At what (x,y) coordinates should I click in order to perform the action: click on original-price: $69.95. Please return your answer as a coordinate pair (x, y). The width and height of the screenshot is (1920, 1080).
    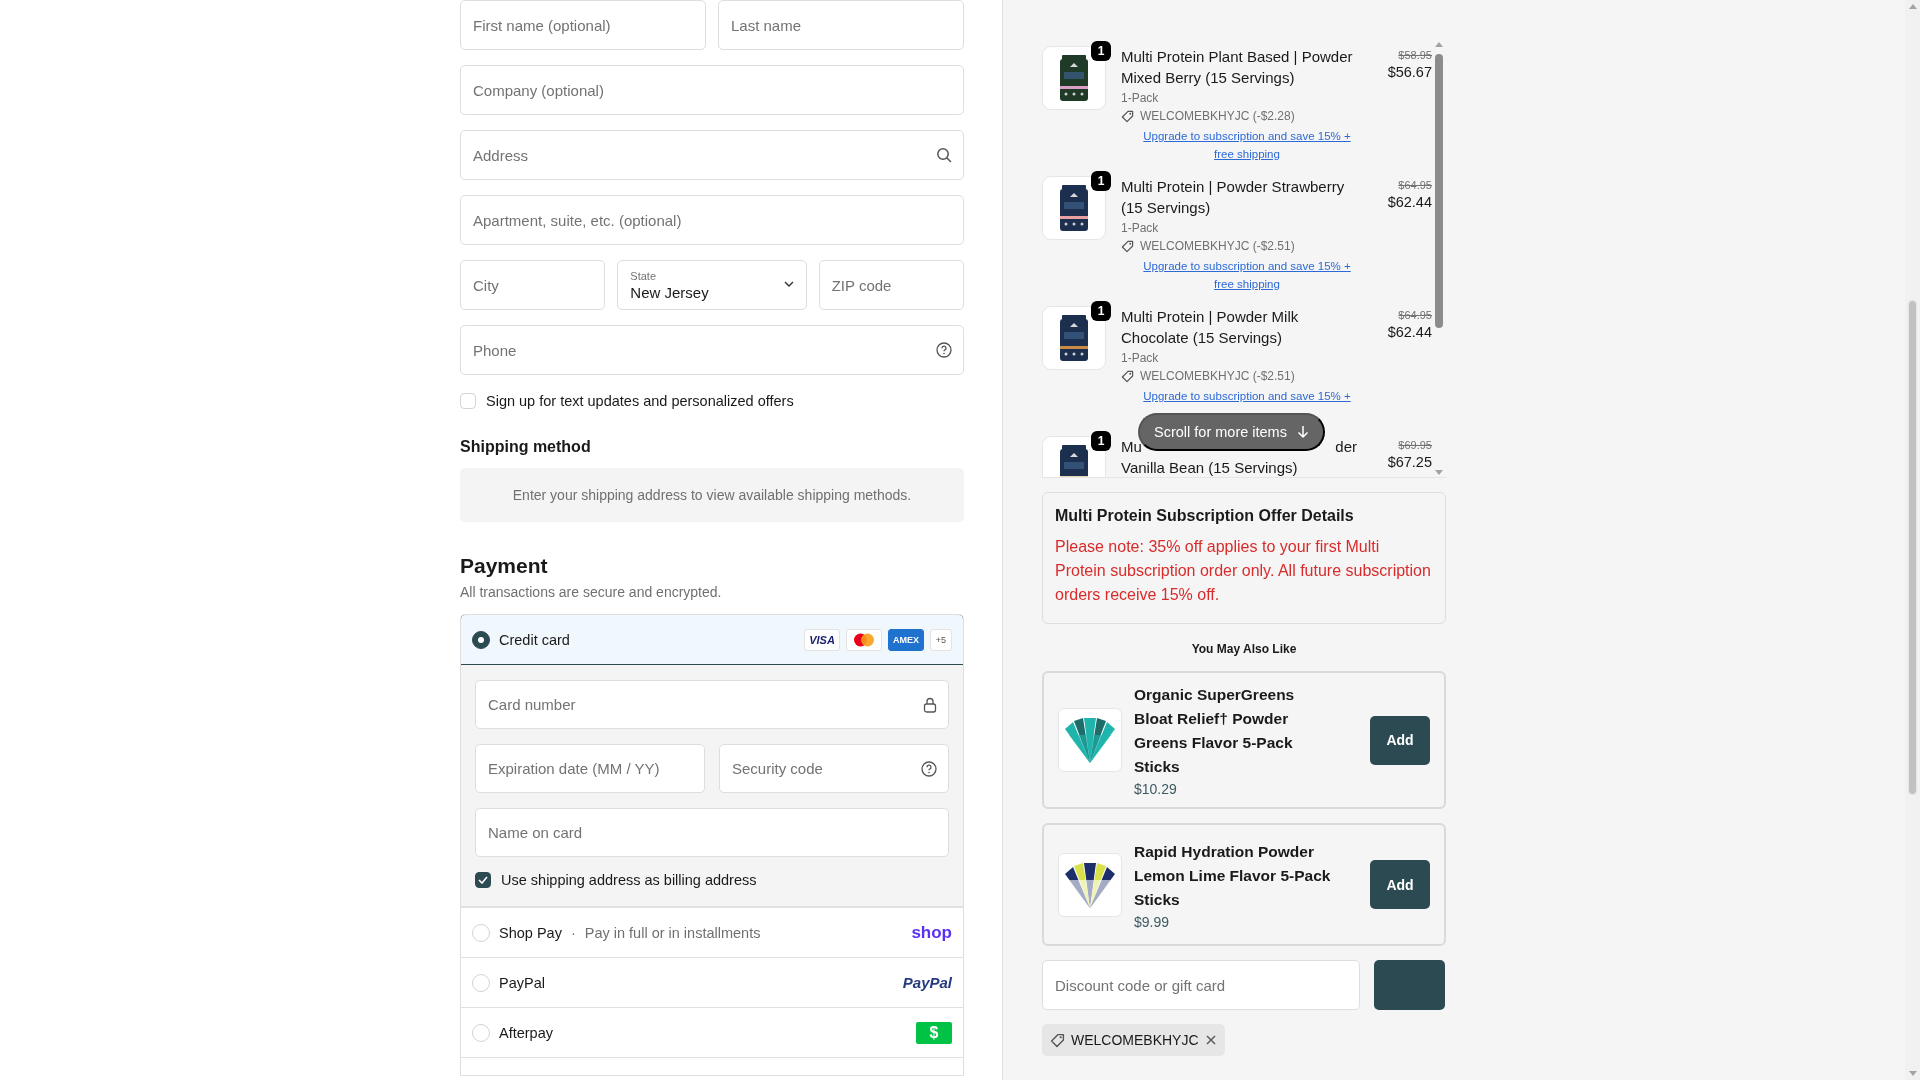
    Looking at the image, I should click on (1415, 445).